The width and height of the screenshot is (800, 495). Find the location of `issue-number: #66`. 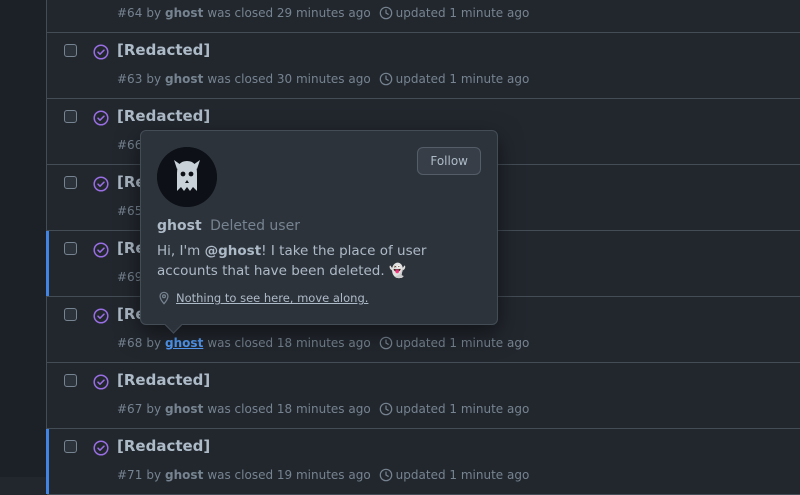

issue-number: #66 is located at coordinates (130, 145).